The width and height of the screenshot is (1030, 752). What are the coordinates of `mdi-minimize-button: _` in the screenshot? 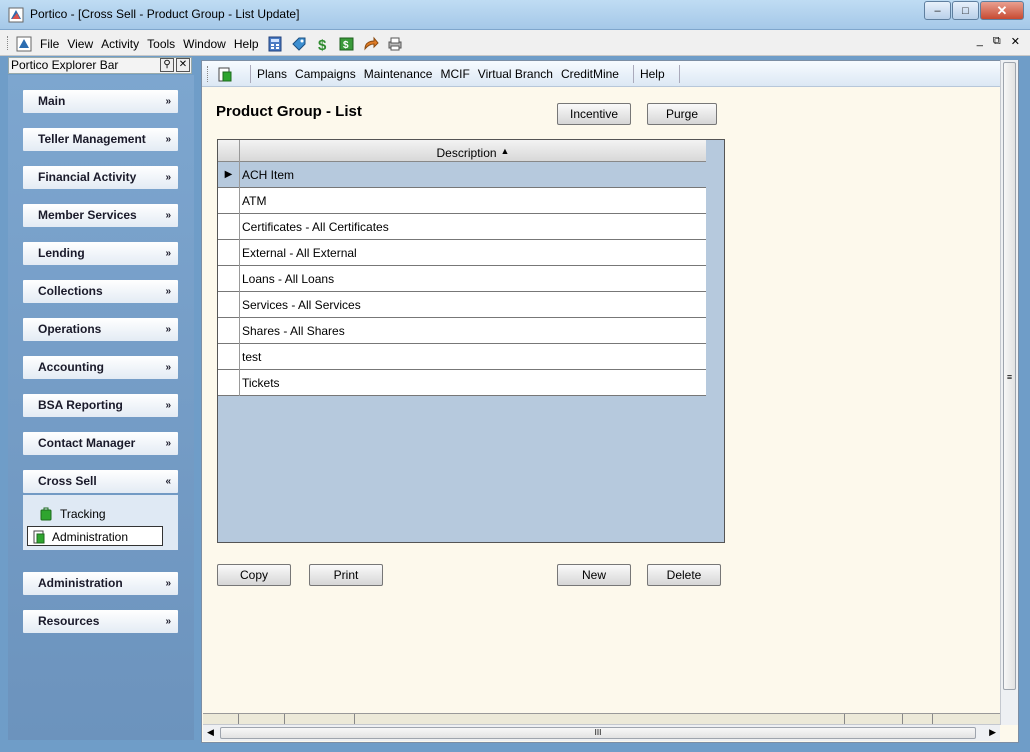 It's located at (980, 41).